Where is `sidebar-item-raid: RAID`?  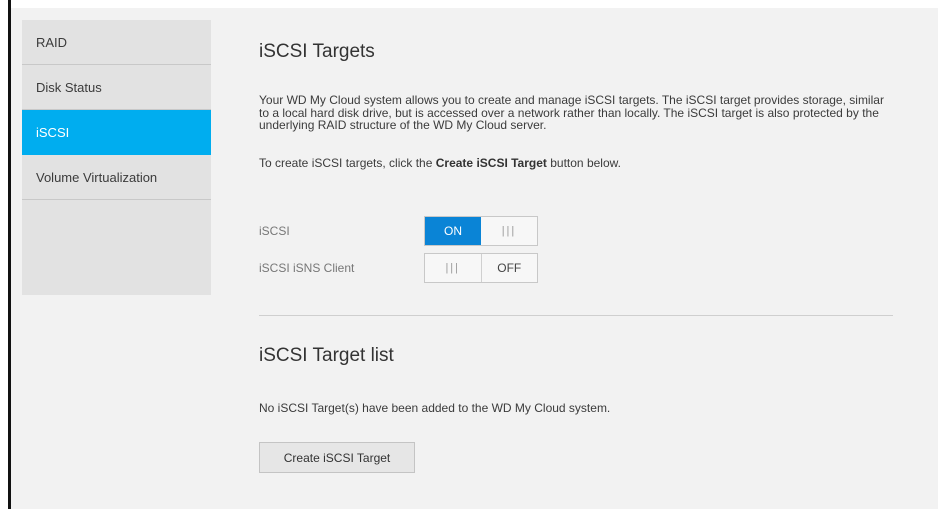 sidebar-item-raid: RAID is located at coordinates (116, 42).